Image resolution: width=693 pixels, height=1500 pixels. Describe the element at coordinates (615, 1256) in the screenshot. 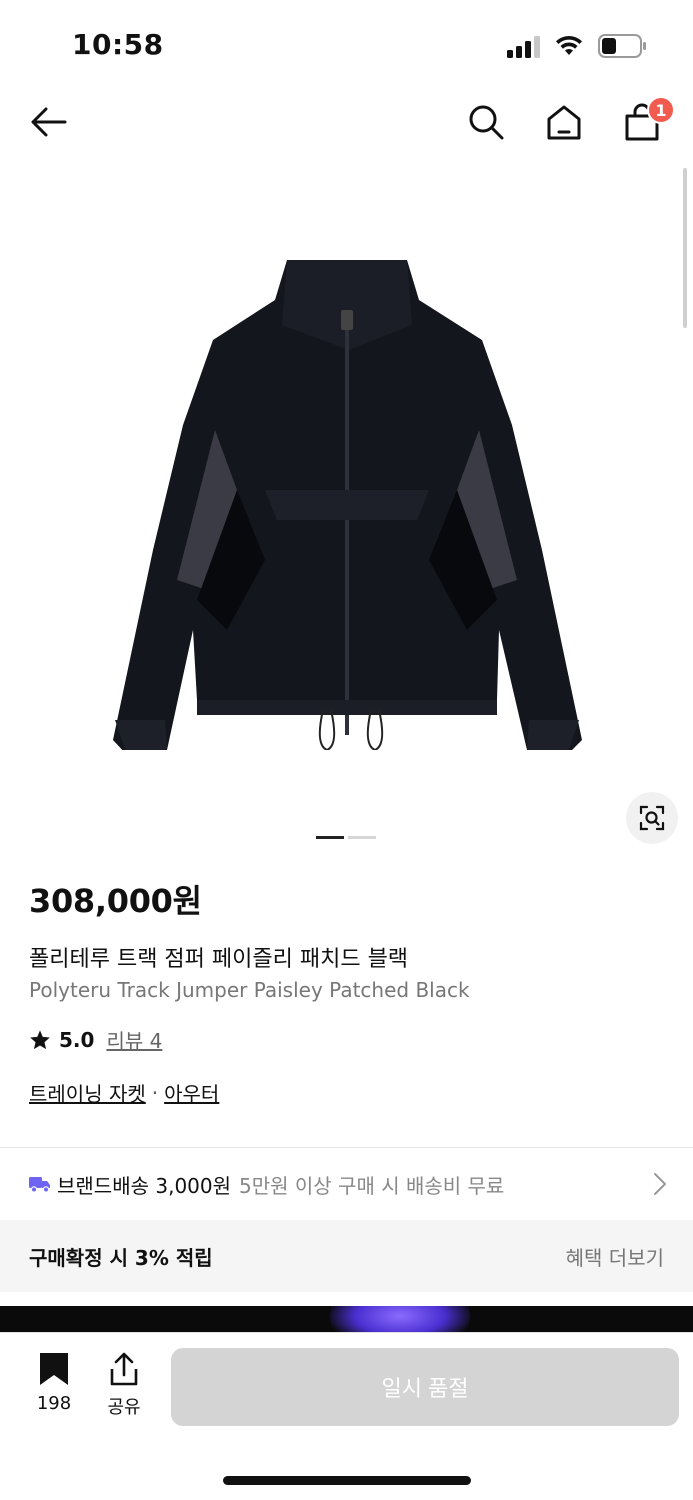

I see `more-benefits-link: 혜택 더보기` at that location.